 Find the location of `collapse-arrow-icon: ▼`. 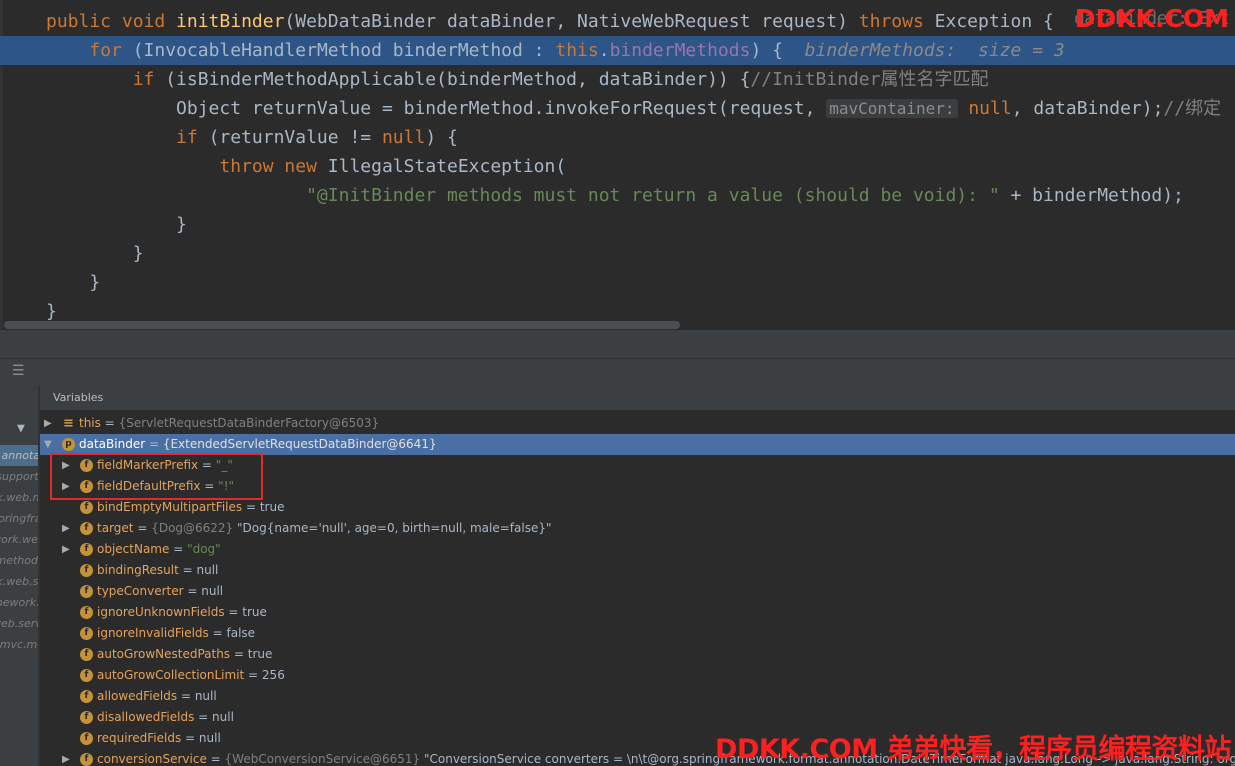

collapse-arrow-icon: ▼ is located at coordinates (48, 444).